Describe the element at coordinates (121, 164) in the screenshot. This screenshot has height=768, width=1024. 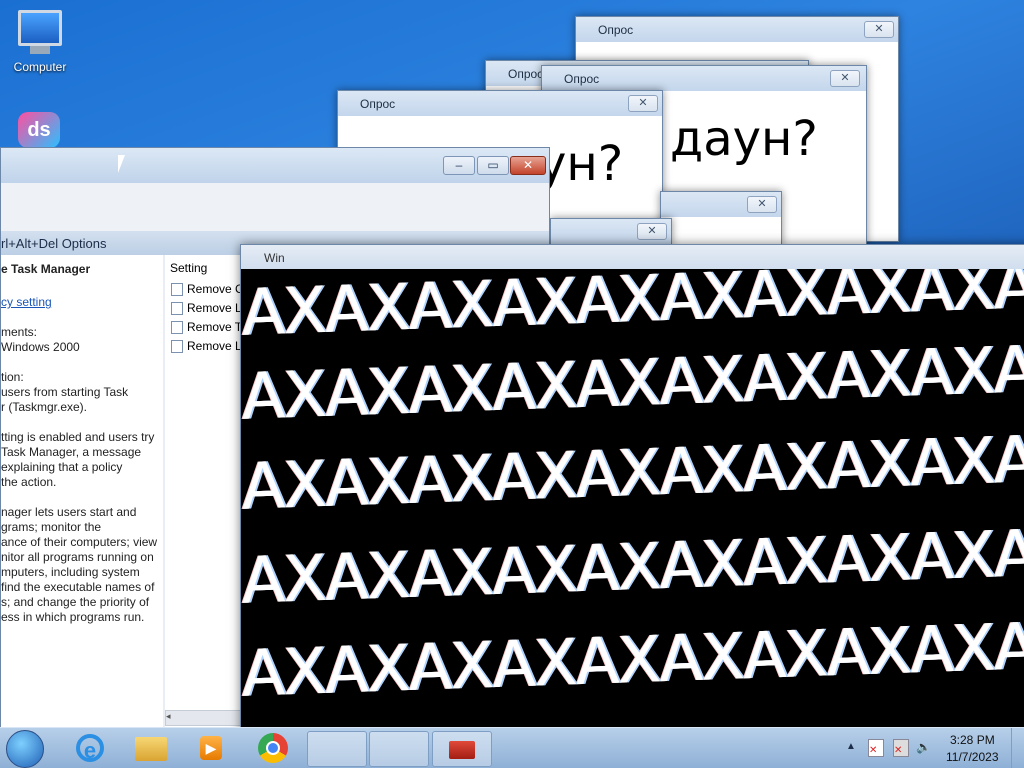
I see `mouse-cursor-icon` at that location.